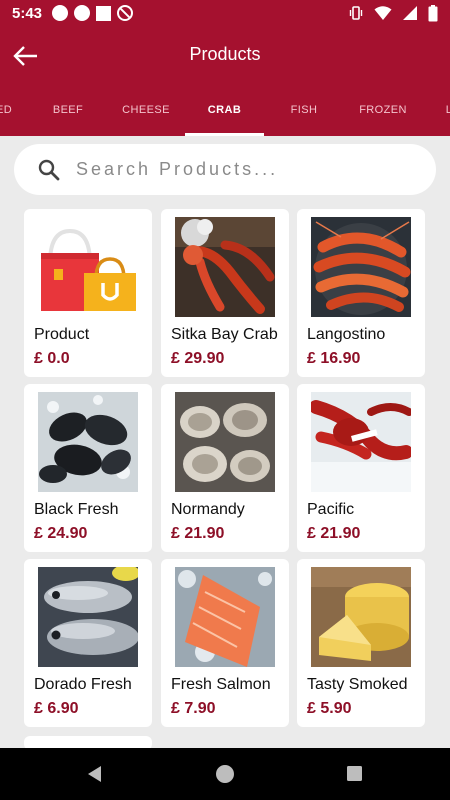 Image resolution: width=450 pixels, height=800 pixels. I want to click on app-bar: Products, so click(225, 56).